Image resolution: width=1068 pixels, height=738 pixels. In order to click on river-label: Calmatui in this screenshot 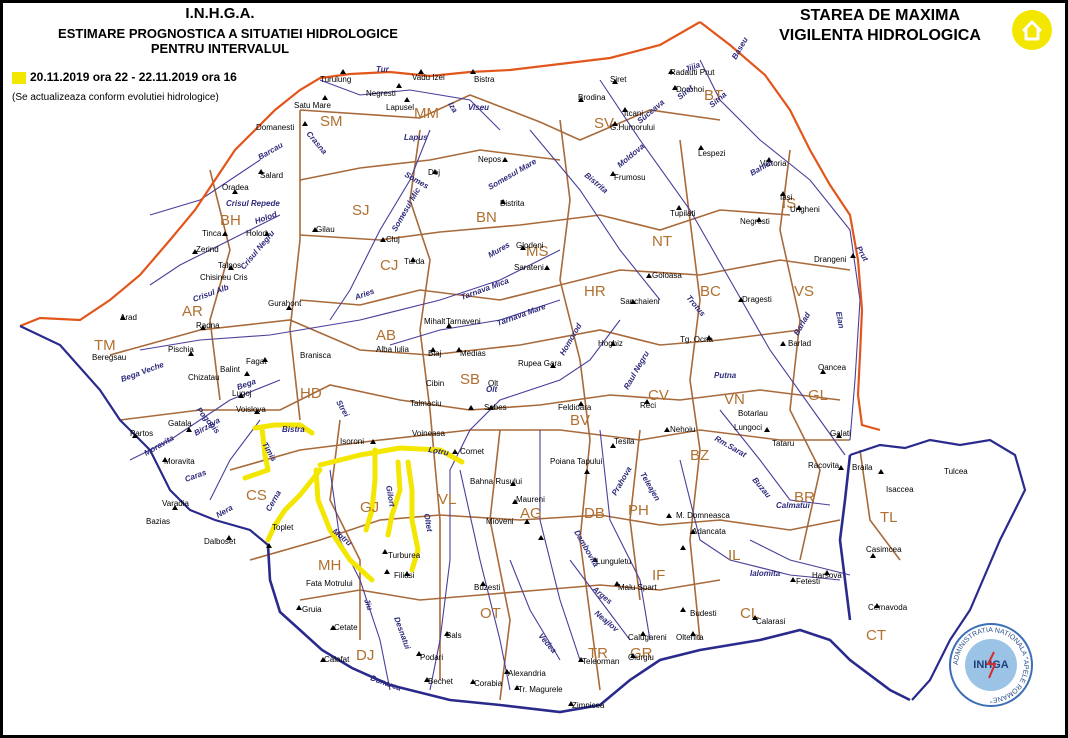, I will do `click(793, 505)`.